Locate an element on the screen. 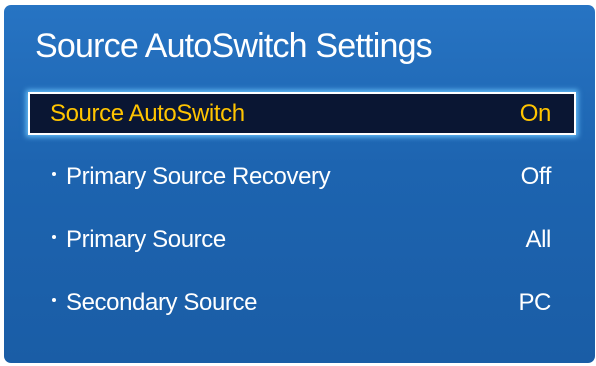  menu-item-value: All is located at coordinates (538, 239).